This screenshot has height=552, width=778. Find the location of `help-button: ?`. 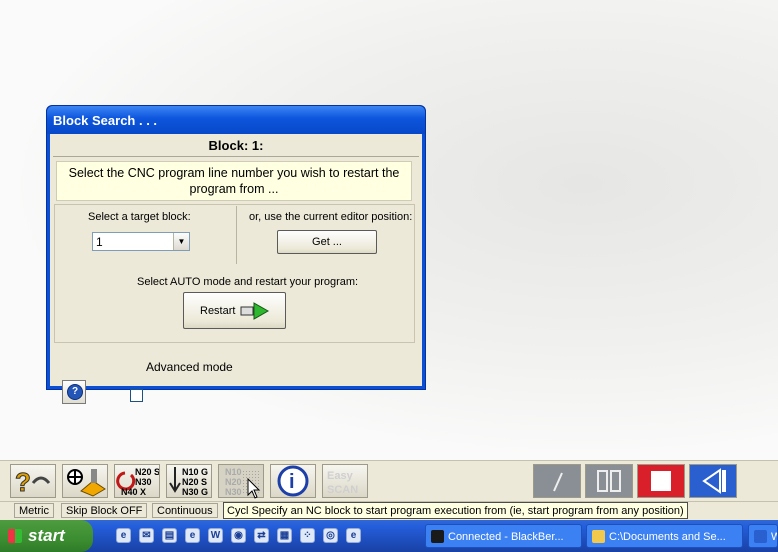

help-button: ? is located at coordinates (74, 392).